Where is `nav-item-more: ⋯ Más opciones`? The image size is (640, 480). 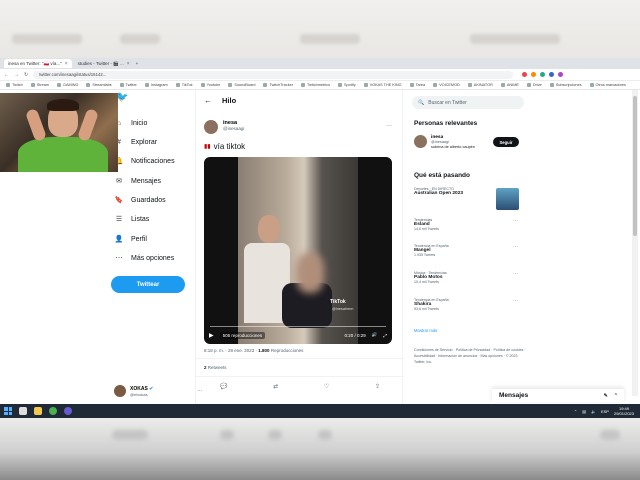 nav-item-more: ⋯ Más opciones is located at coordinates (145, 258).